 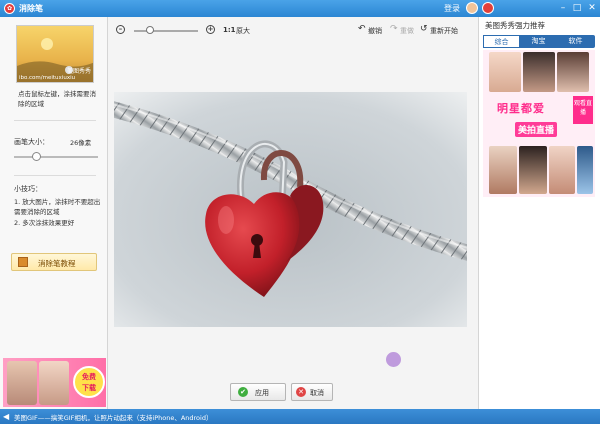 I want to click on brush-size-label: 画笔大小：, so click(x=31, y=142).